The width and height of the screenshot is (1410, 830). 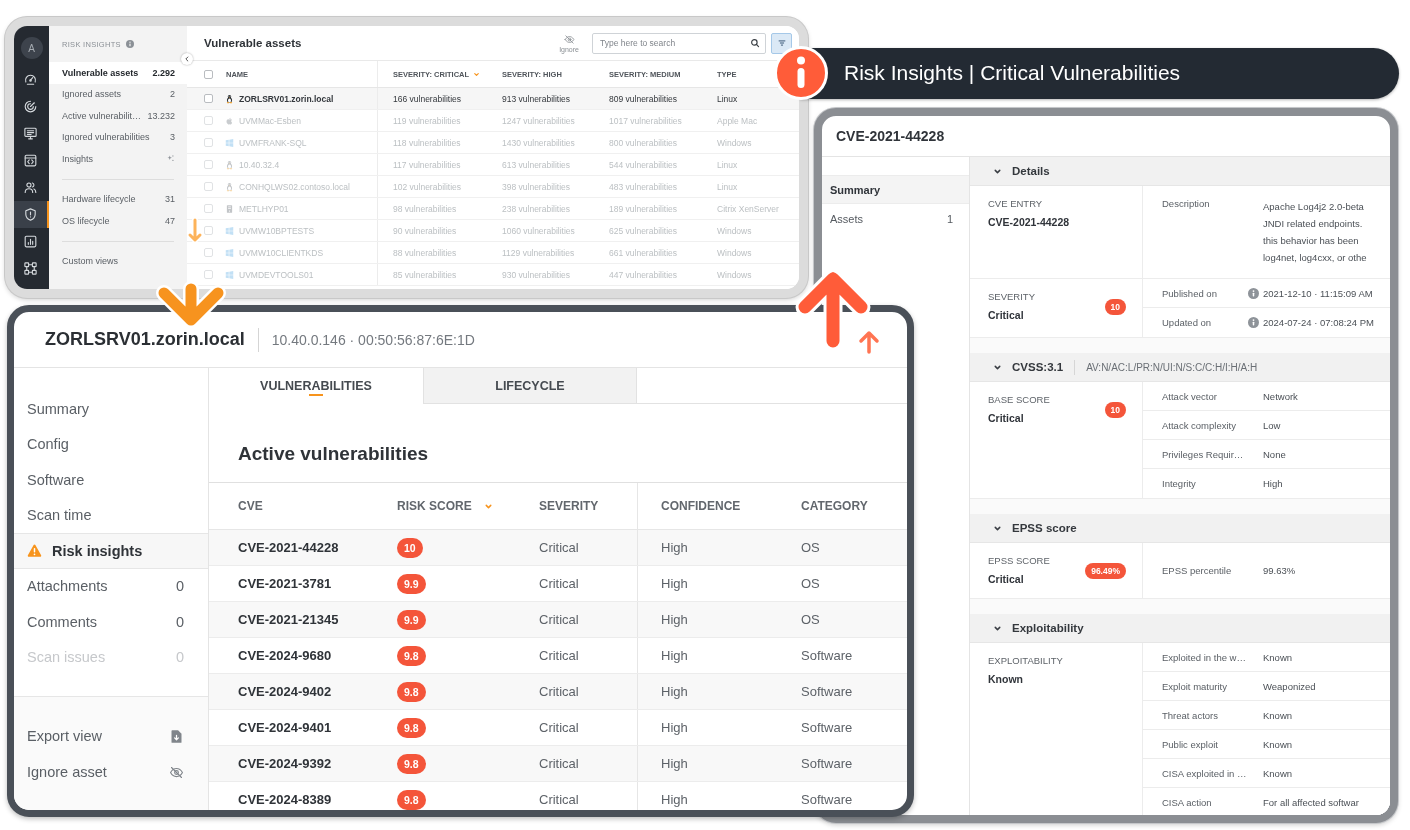 I want to click on column-header: SEVERITY, so click(x=588, y=506).